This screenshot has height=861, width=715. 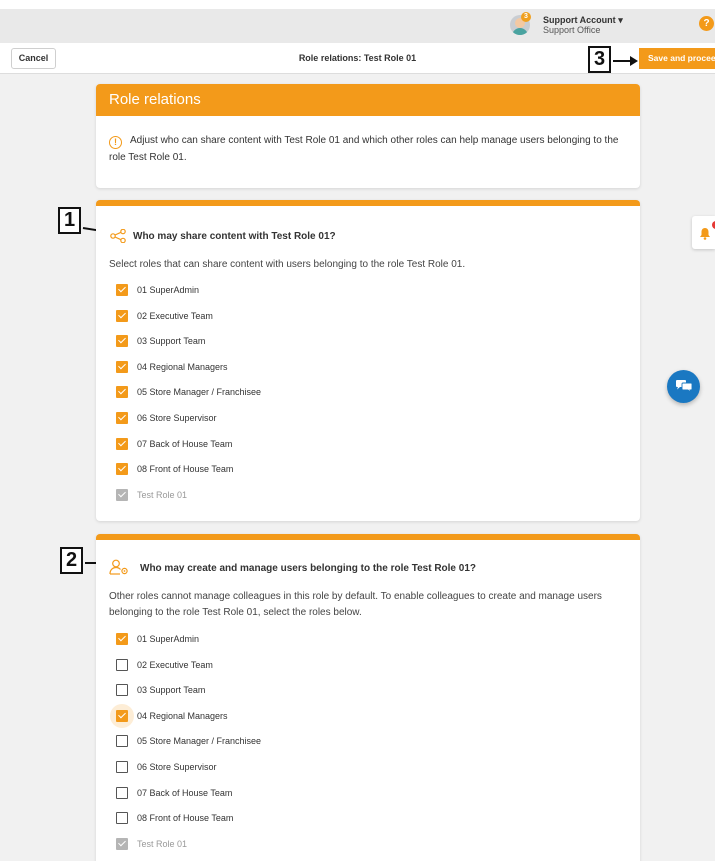 What do you see at coordinates (199, 392) in the screenshot?
I see `share-role-label: 05 Store Manager / Franchisee` at bounding box center [199, 392].